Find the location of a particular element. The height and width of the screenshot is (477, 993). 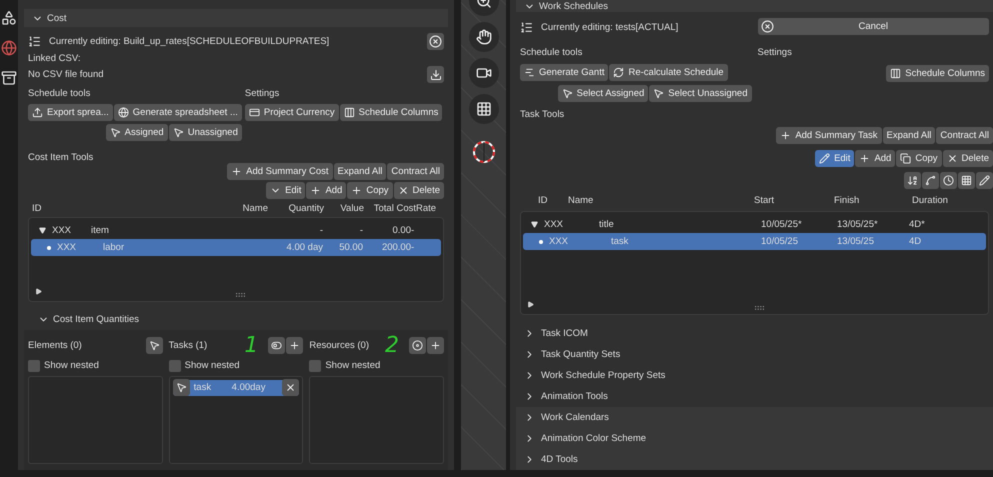

table-row: XXX task 10/05/25 13/05/25 4D is located at coordinates (754, 241).